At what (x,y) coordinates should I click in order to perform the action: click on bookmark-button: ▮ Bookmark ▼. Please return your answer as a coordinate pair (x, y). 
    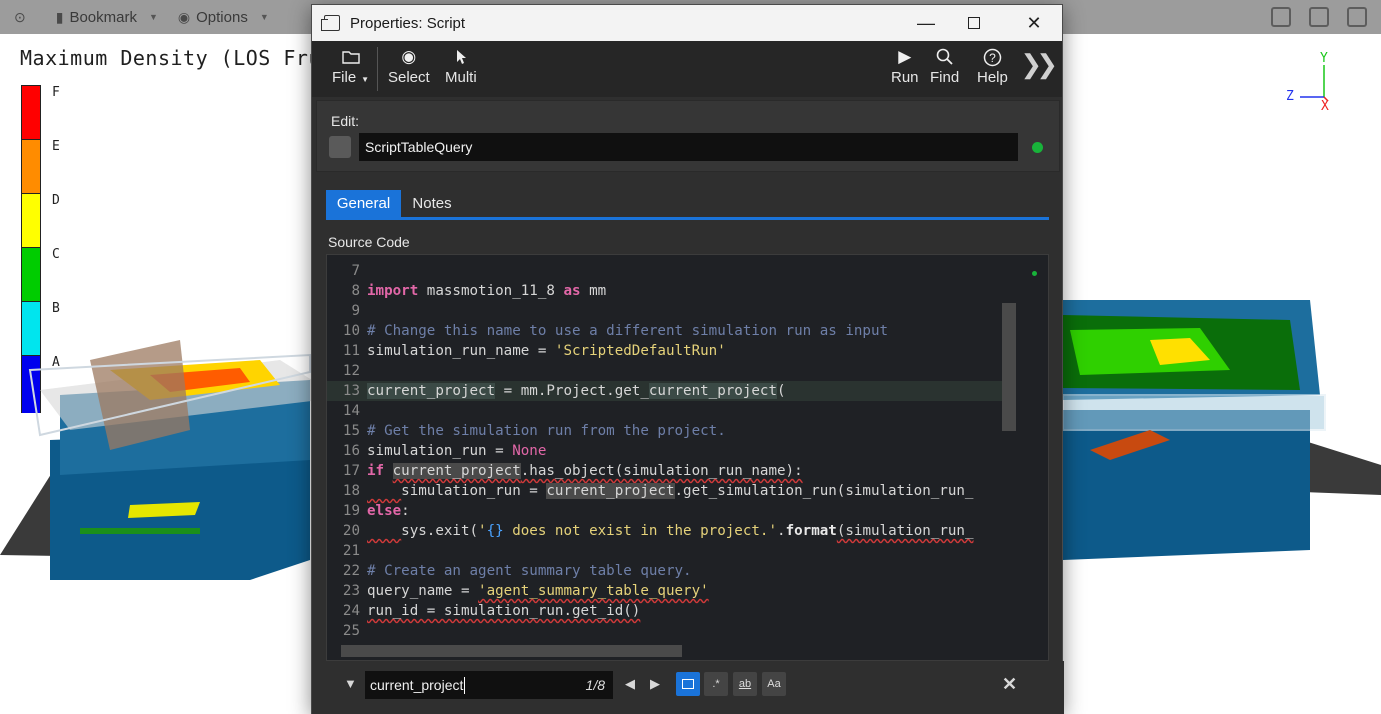
    Looking at the image, I should click on (107, 17).